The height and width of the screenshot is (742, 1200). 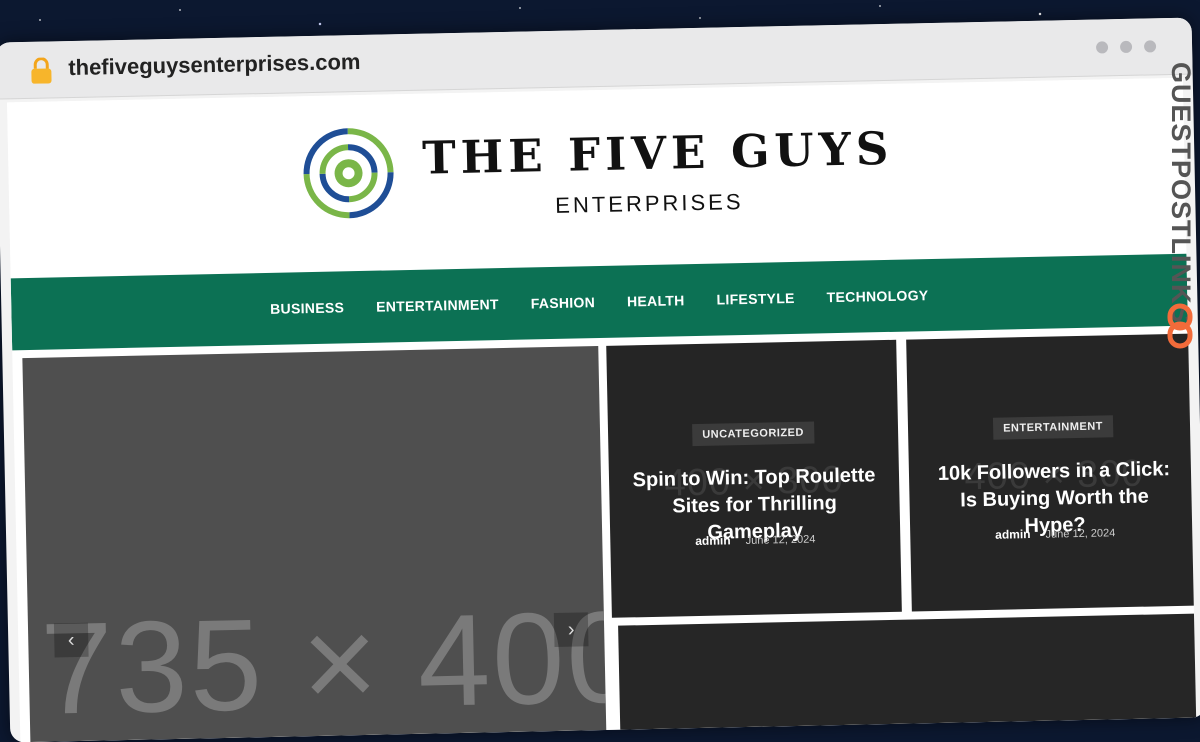 I want to click on nav-item-lifestyle: LIFESTYLE, so click(x=755, y=299).